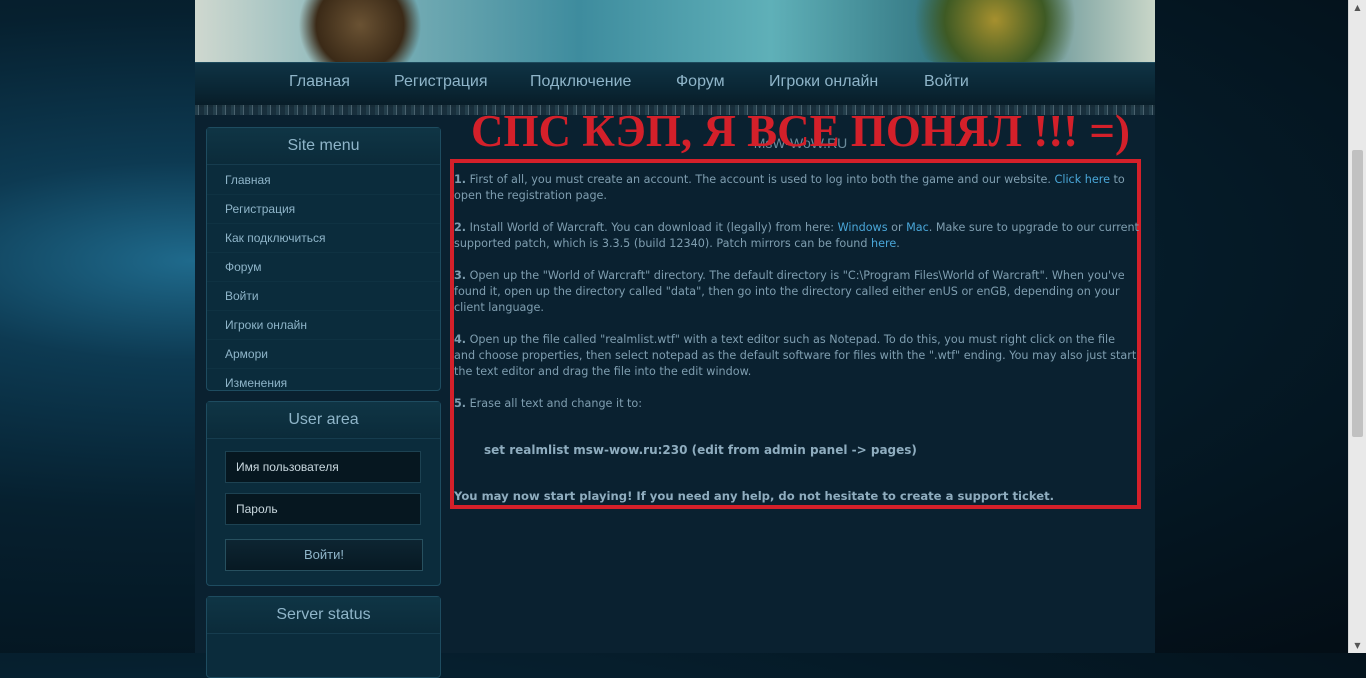 This screenshot has width=1366, height=678. I want to click on overlay-headline: СПС КЭП, Я ВСЕ ПОНЯЛ !!! =), so click(800, 131).